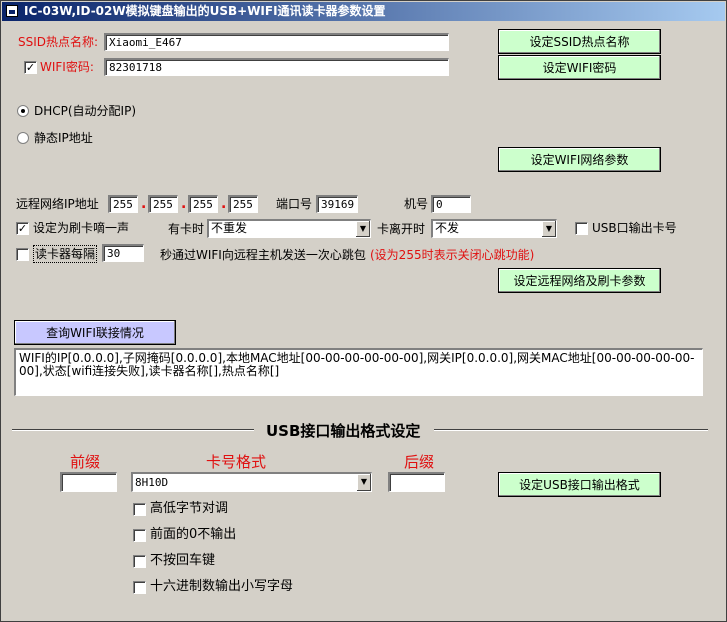 This screenshot has height=622, width=727. What do you see at coordinates (229, 228) in the screenshot?
I see `has-card-value: 不重发` at bounding box center [229, 228].